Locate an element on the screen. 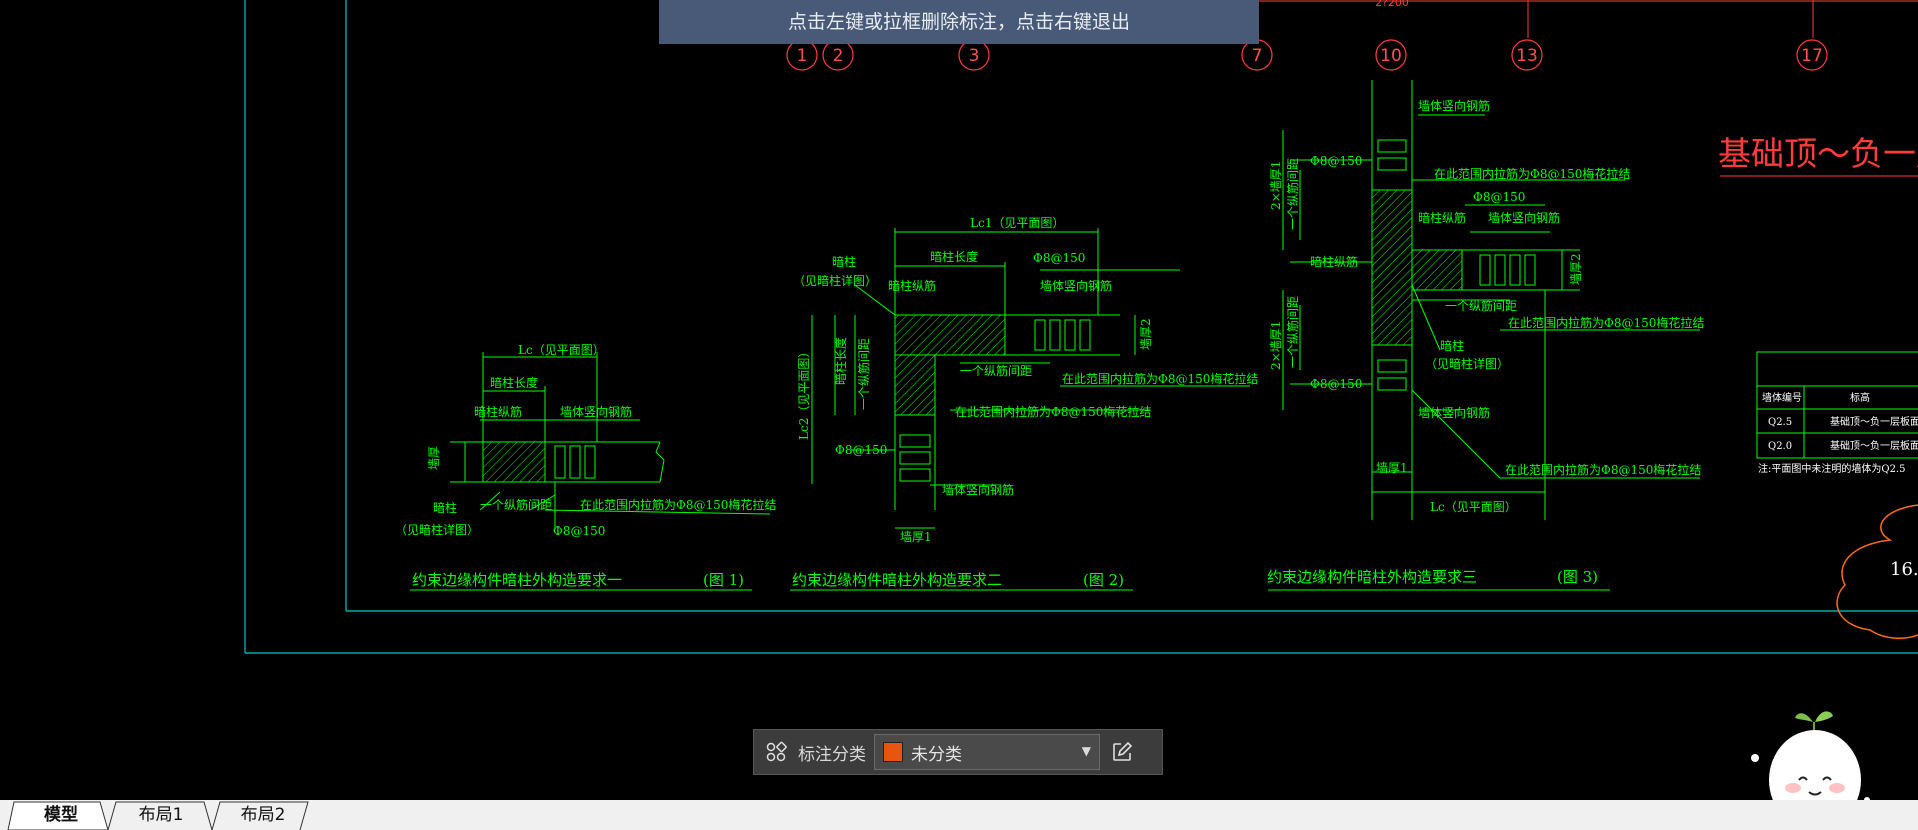  d2-see-anzhu: （见暗柱详图） is located at coordinates (835, 280).